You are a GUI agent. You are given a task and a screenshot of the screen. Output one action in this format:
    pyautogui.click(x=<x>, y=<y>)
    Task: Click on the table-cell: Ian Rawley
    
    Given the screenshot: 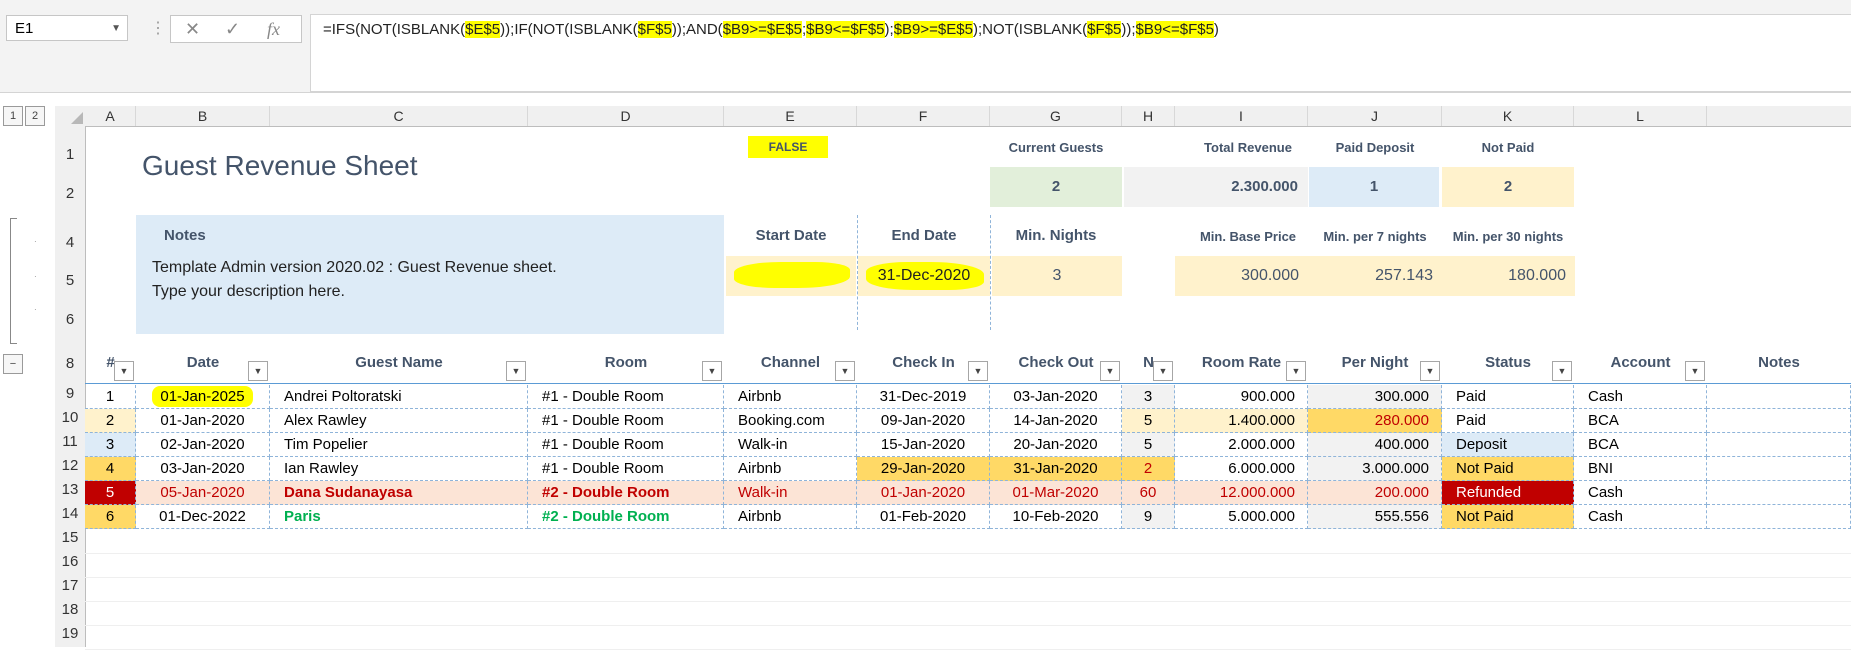 What is the action you would take?
    pyautogui.click(x=399, y=469)
    